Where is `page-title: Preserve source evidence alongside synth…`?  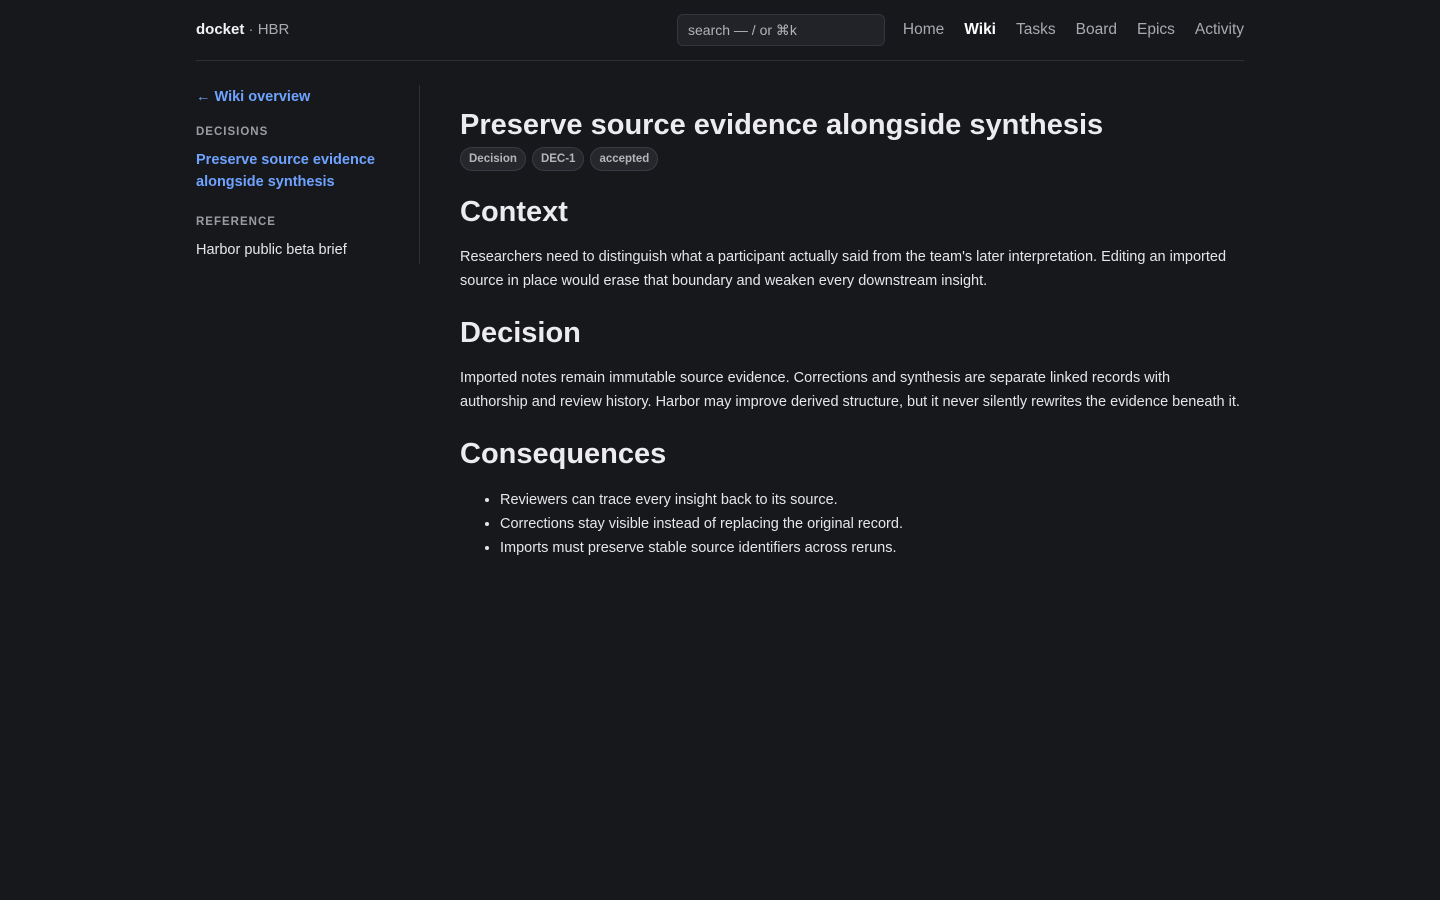
page-title: Preserve source evidence alongside synth… is located at coordinates (782, 125).